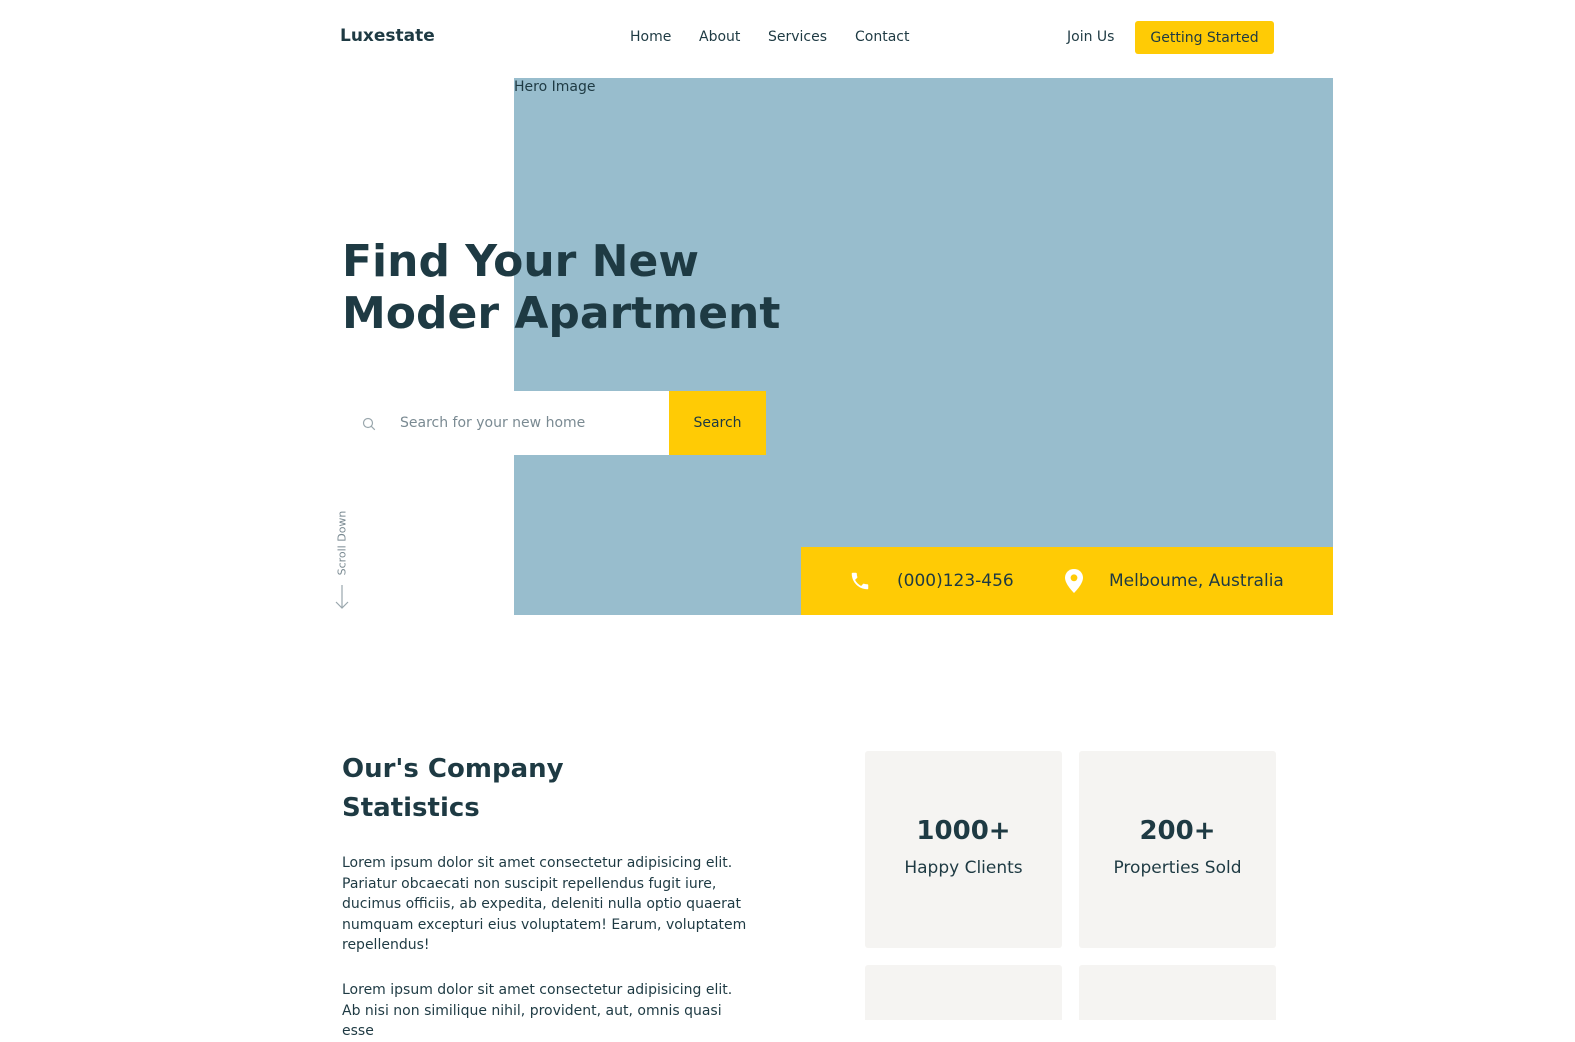 Image resolution: width=1575 pixels, height=1042 pixels. What do you see at coordinates (1177, 868) in the screenshot?
I see `stat-label: Properties Sold` at bounding box center [1177, 868].